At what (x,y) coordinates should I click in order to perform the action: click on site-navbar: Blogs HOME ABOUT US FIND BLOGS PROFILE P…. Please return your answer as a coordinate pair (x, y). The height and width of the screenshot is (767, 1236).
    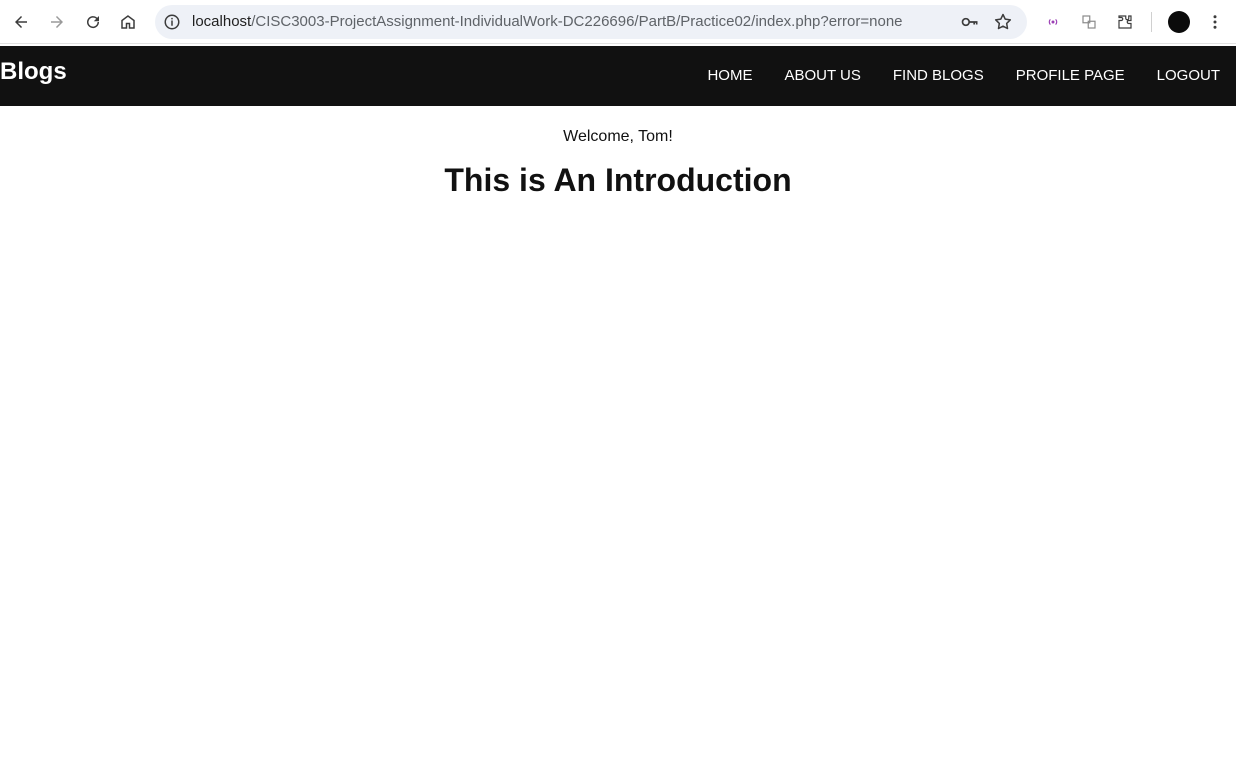
    Looking at the image, I should click on (618, 76).